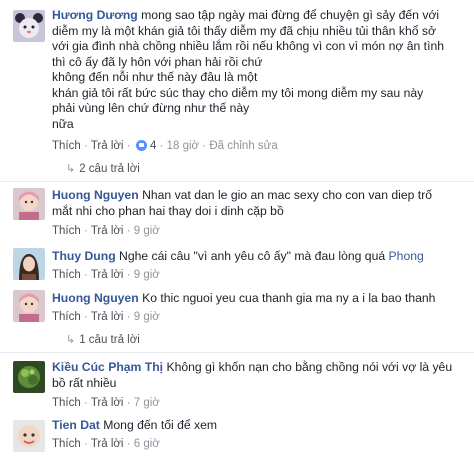 The image size is (474, 458). What do you see at coordinates (153, 146) in the screenshot?
I see `reaction-count: 4` at bounding box center [153, 146].